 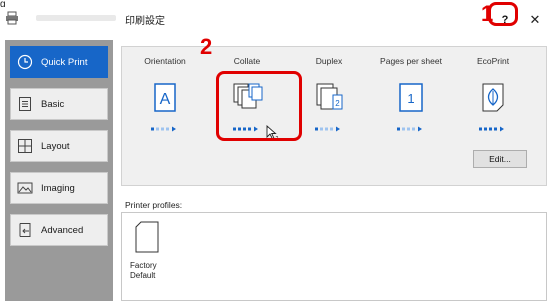 I want to click on setting-orientation: Orientation A, so click(x=165, y=94).